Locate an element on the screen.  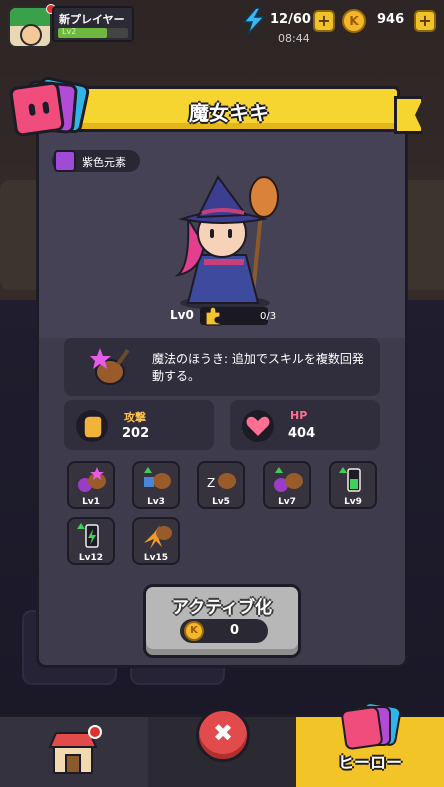
hero-level-strip: Lv0 0/3 is located at coordinates (223, 316).